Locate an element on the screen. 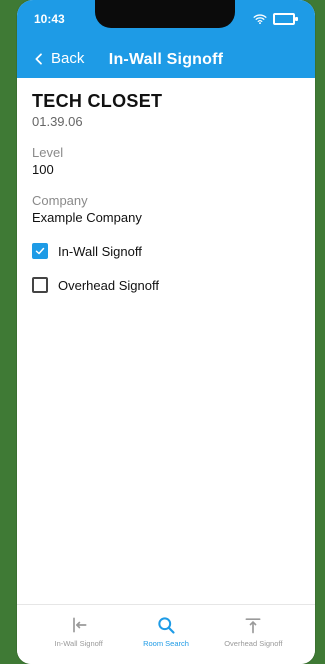 The image size is (325, 664). search-icon is located at coordinates (166, 625).